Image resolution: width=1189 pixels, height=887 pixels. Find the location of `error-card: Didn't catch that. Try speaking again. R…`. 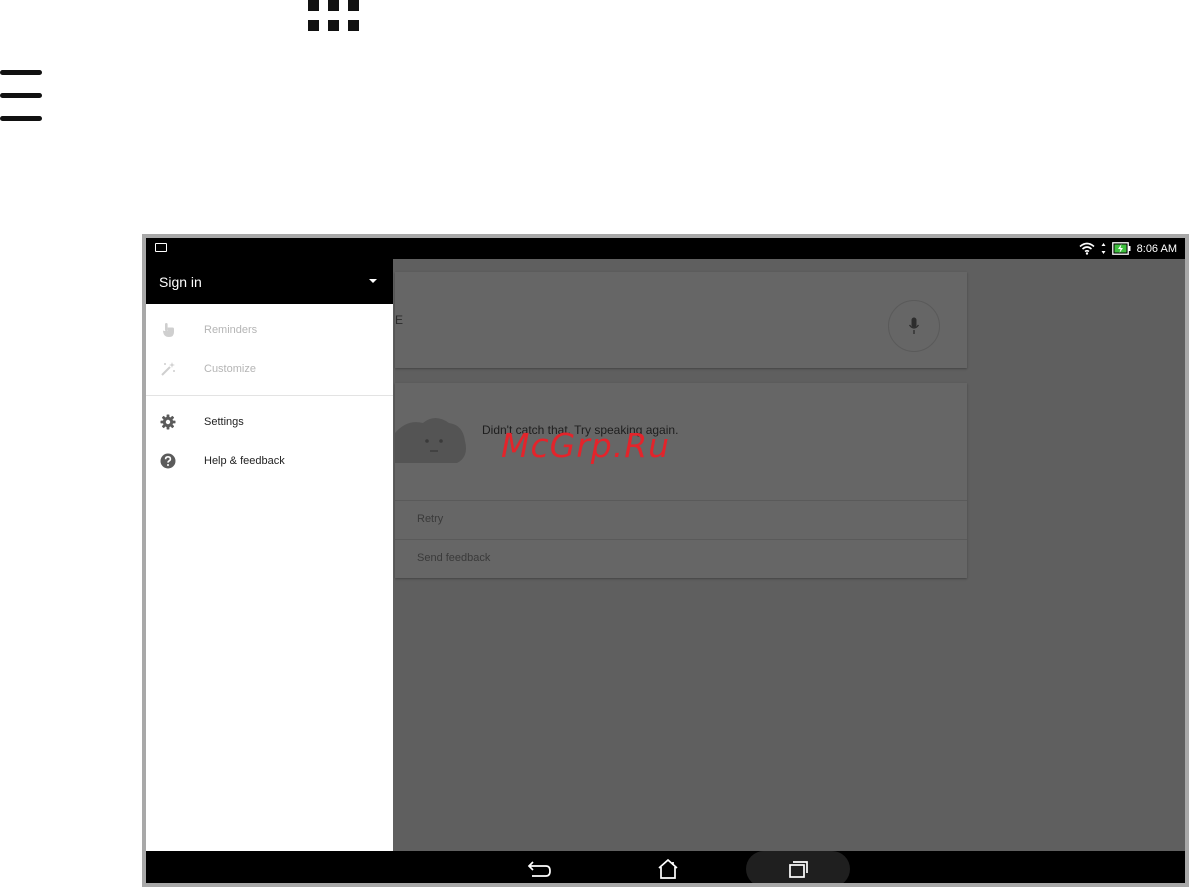

error-card: Didn't catch that. Try speaking again. R… is located at coordinates (681, 480).